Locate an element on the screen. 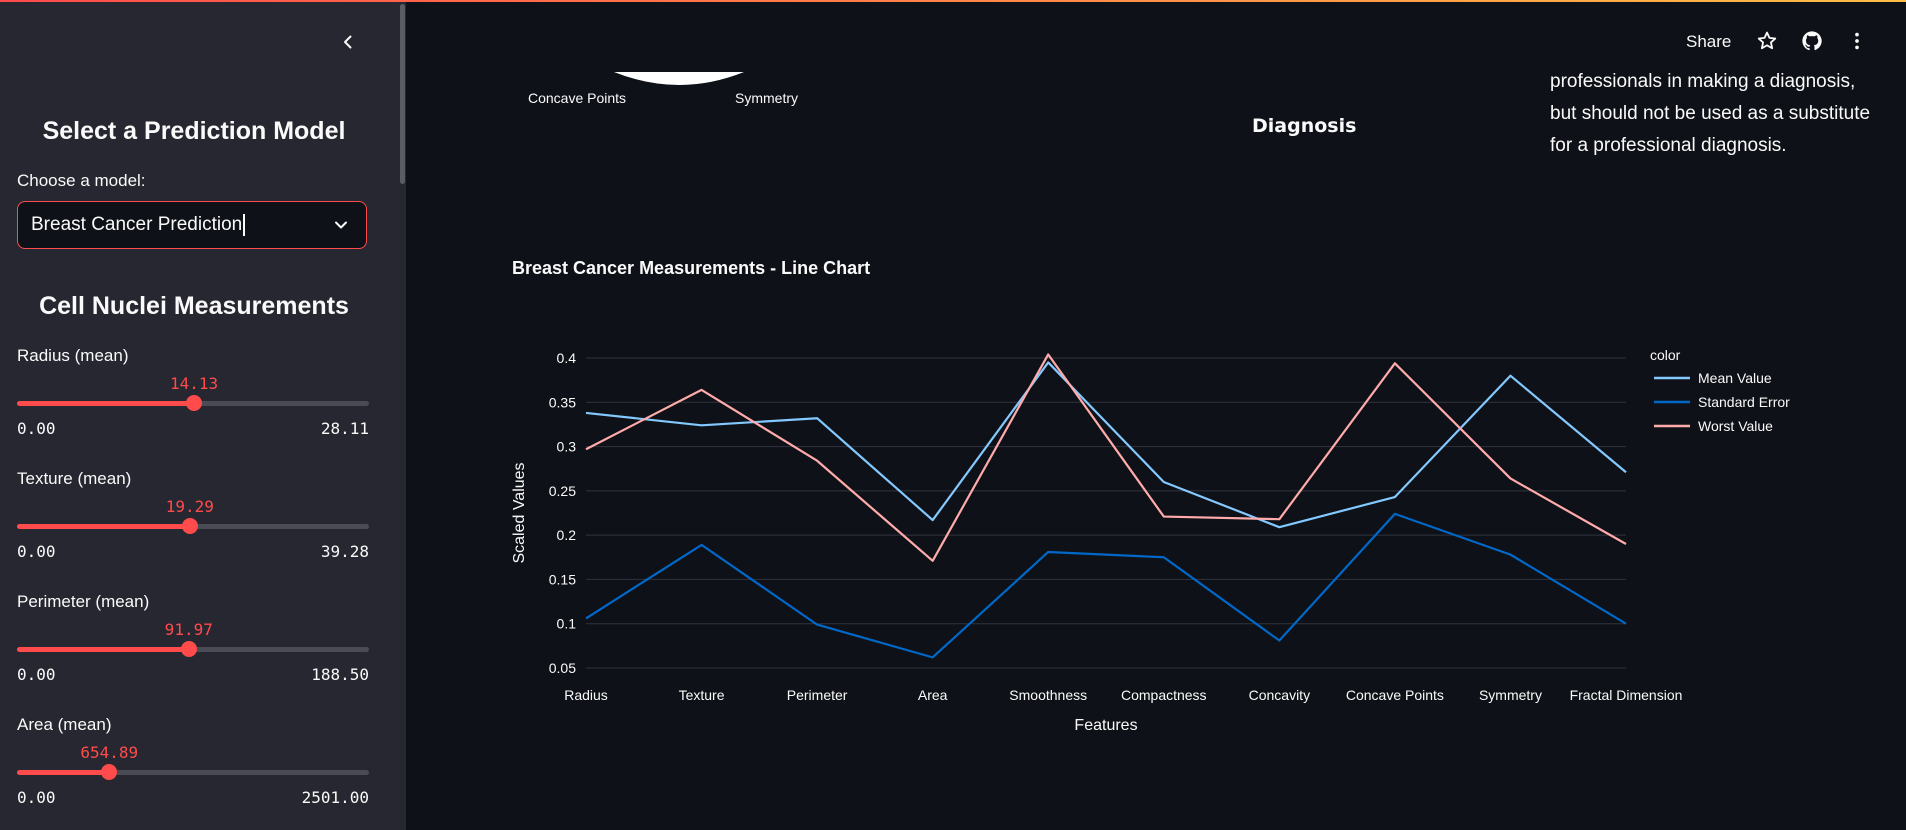  model-select-value: Breast Cancer Prediction is located at coordinates (138, 225).